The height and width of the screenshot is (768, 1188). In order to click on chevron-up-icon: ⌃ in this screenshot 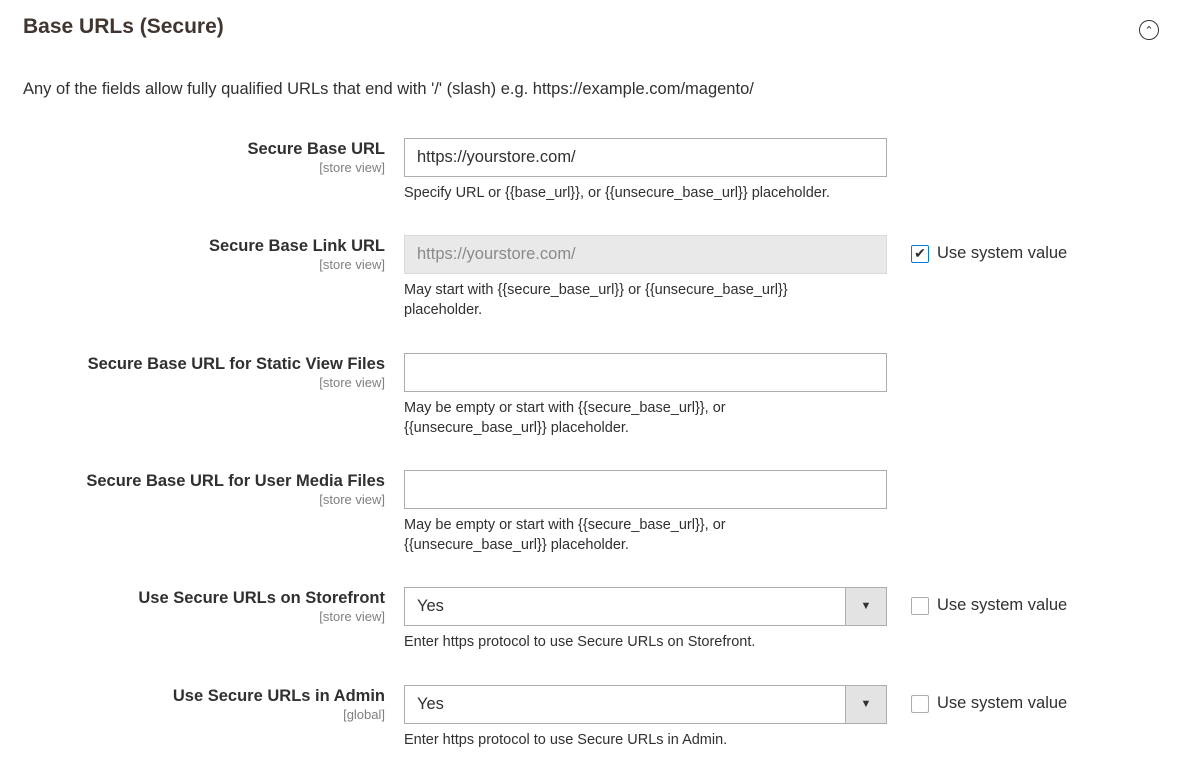, I will do `click(1149, 30)`.